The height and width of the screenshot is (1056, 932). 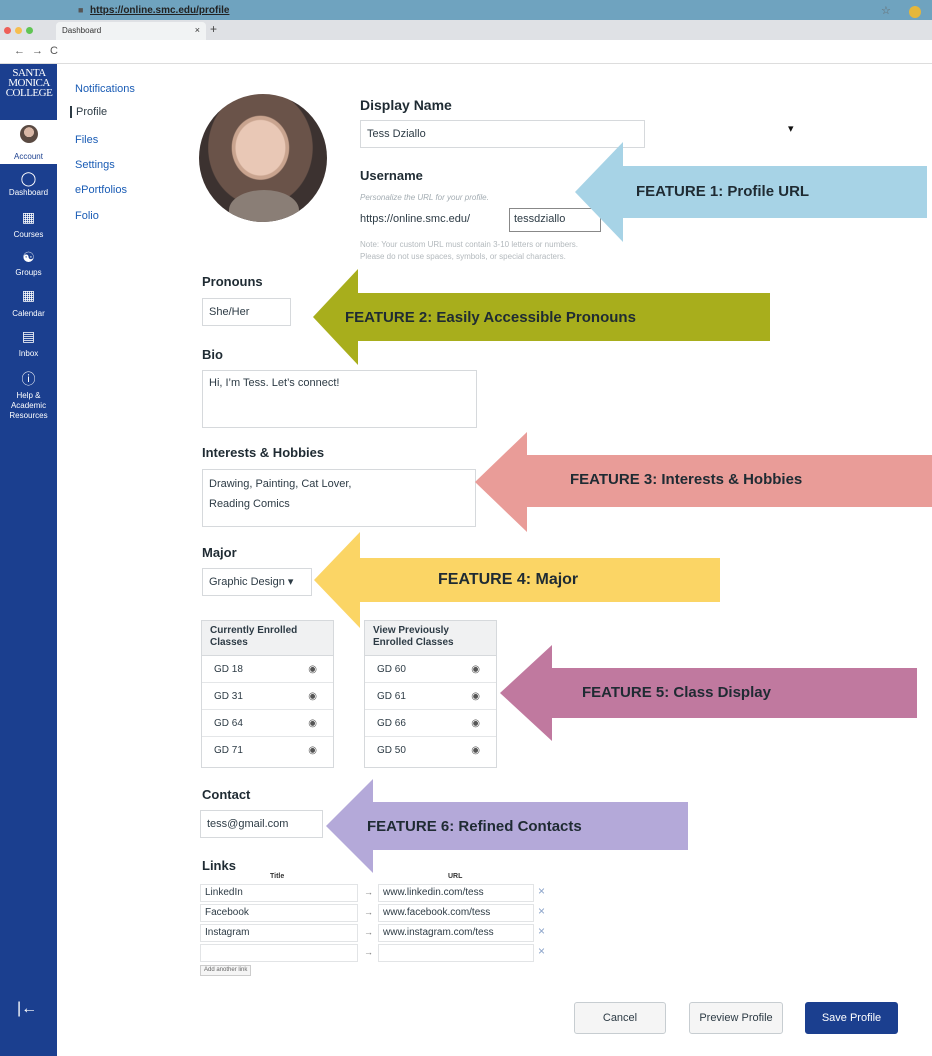 What do you see at coordinates (54, 51) in the screenshot?
I see `reload-icon: C` at bounding box center [54, 51].